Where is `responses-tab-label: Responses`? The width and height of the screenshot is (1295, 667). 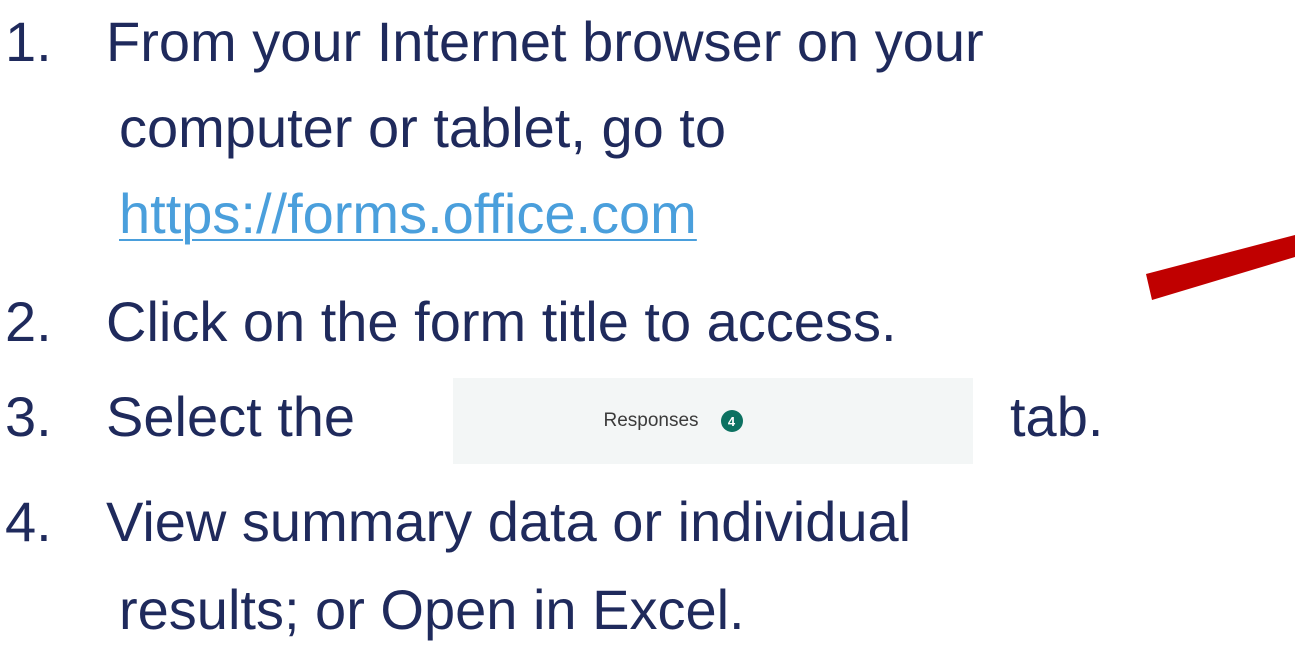 responses-tab-label: Responses is located at coordinates (651, 420).